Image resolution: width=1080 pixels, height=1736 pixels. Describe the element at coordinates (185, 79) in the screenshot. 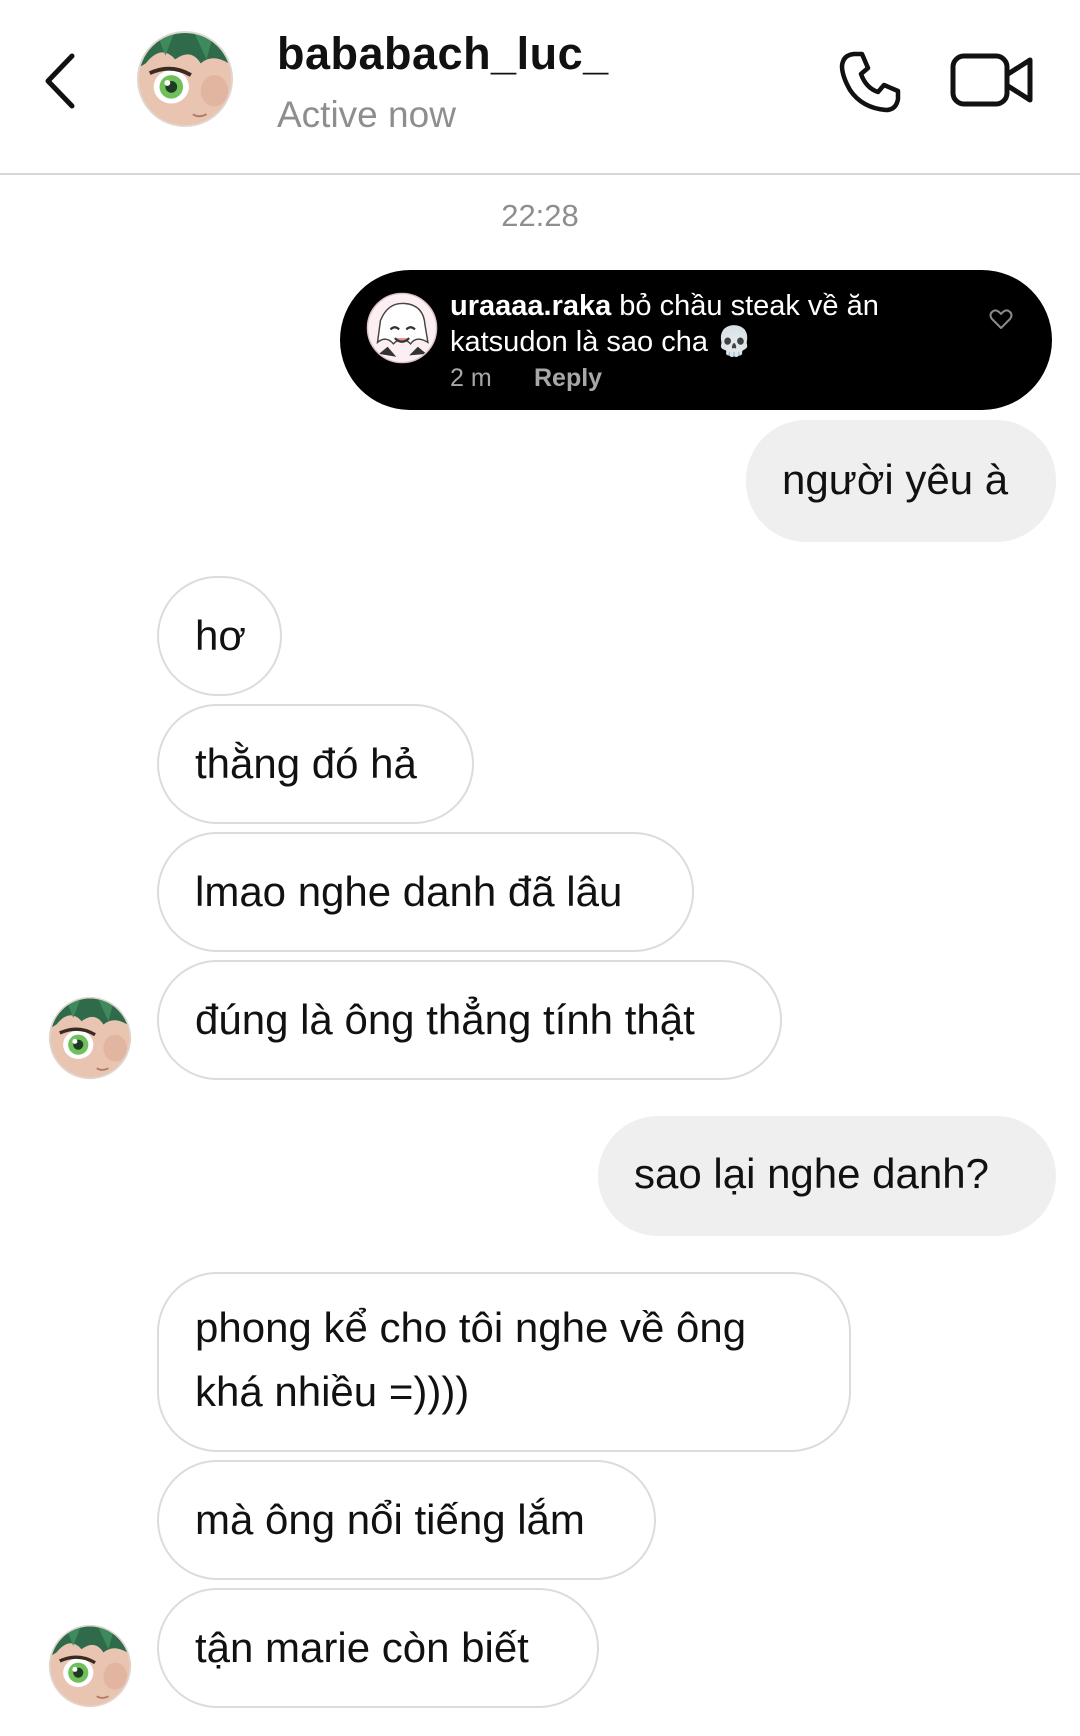

I see `contact-avatar` at that location.